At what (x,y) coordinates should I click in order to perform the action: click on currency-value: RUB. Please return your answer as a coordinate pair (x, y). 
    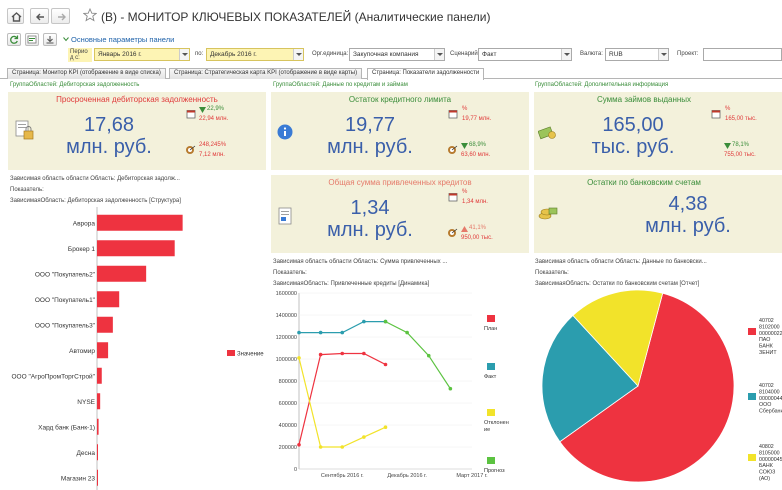
    Looking at the image, I should click on (616, 54).